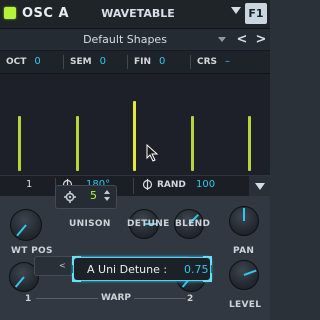  What do you see at coordinates (207, 62) in the screenshot?
I see `crs-label: CRS` at bounding box center [207, 62].